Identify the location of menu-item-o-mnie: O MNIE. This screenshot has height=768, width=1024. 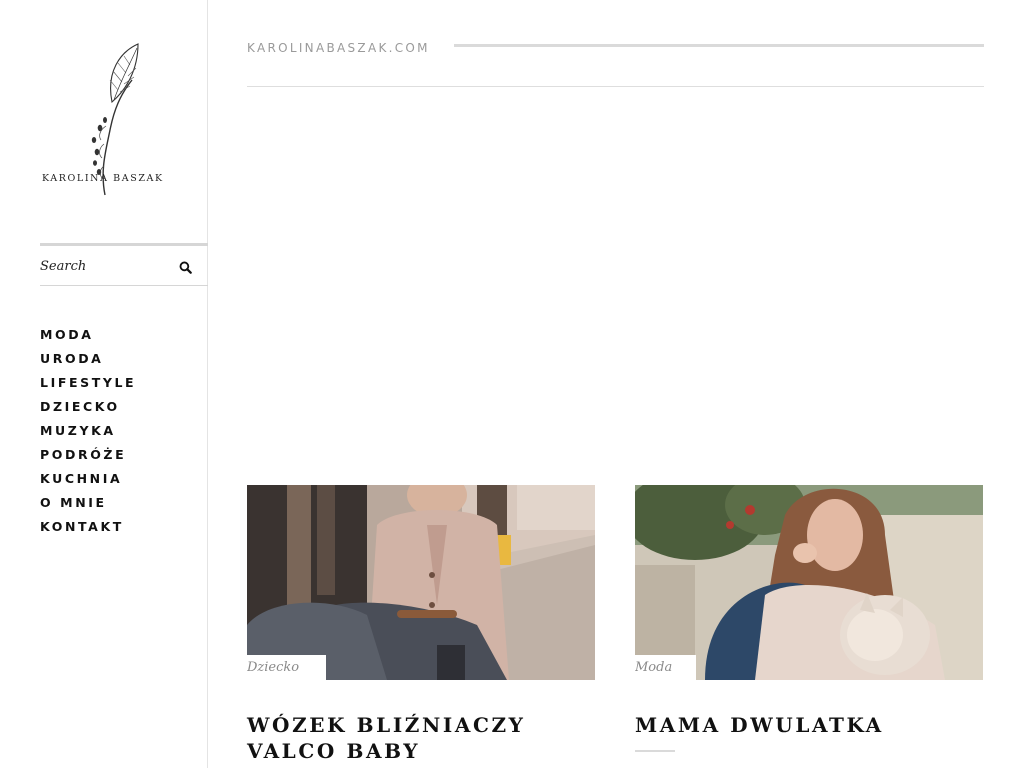
(88, 506).